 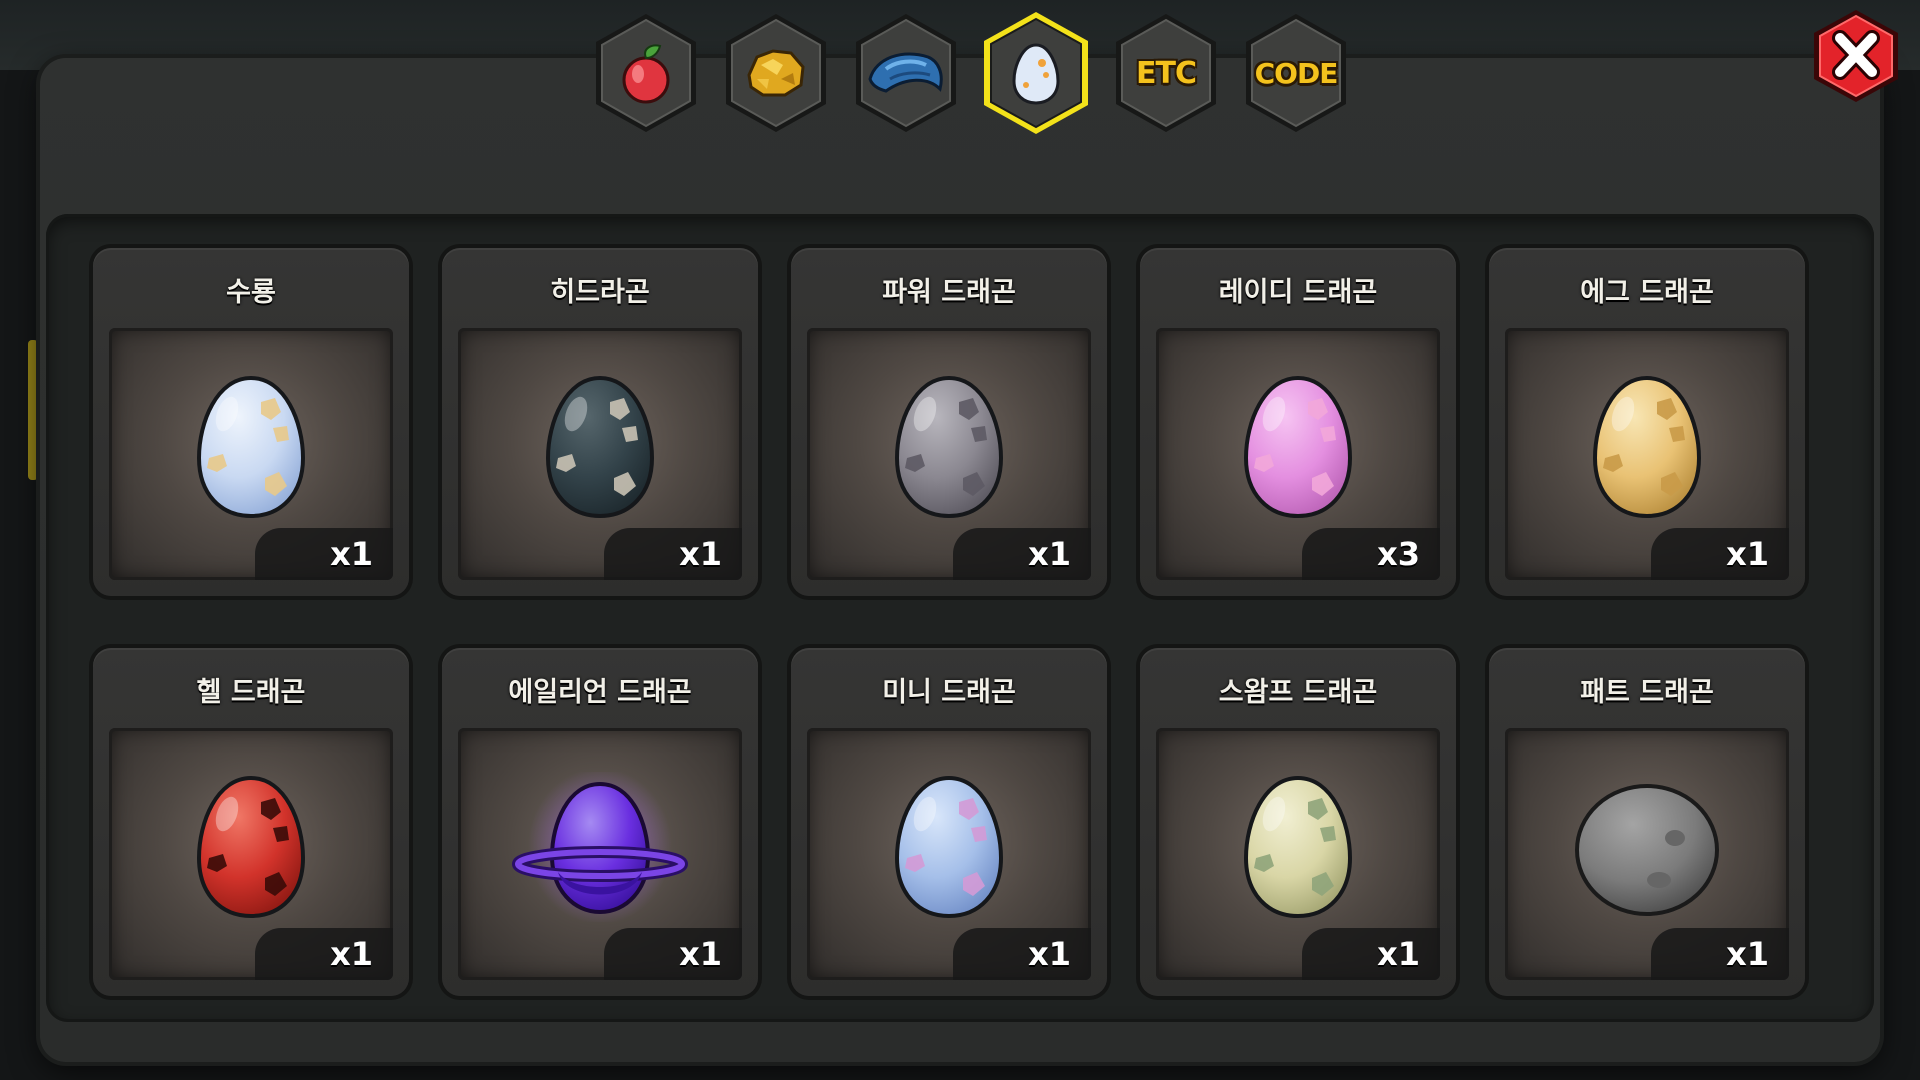 What do you see at coordinates (251, 692) in the screenshot?
I see `egg-name: 헬 드래곤` at bounding box center [251, 692].